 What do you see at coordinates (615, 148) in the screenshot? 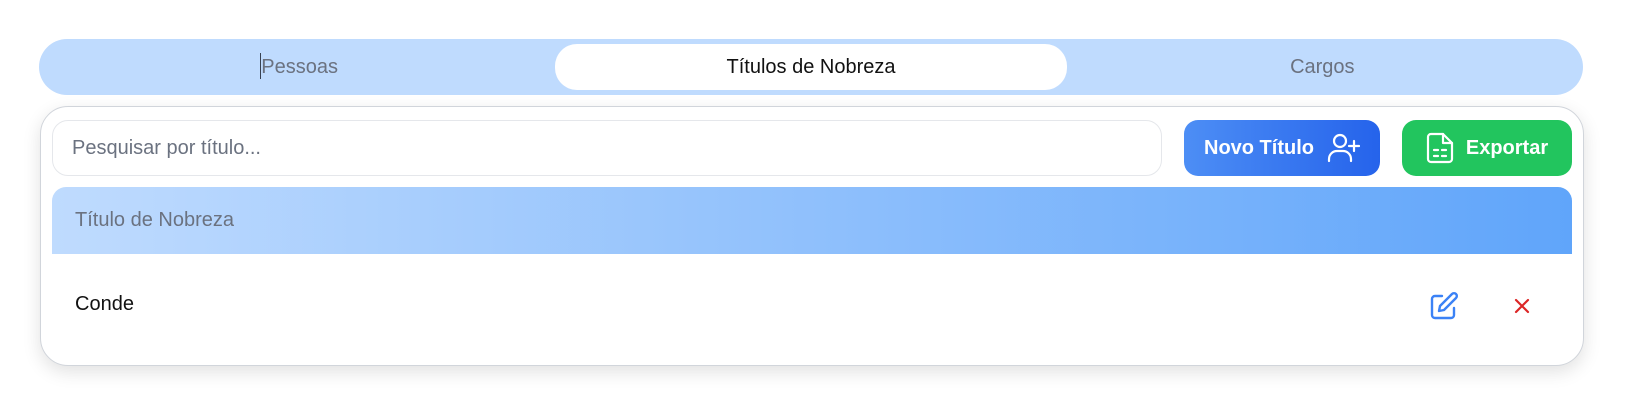
I see `search-input` at bounding box center [615, 148].